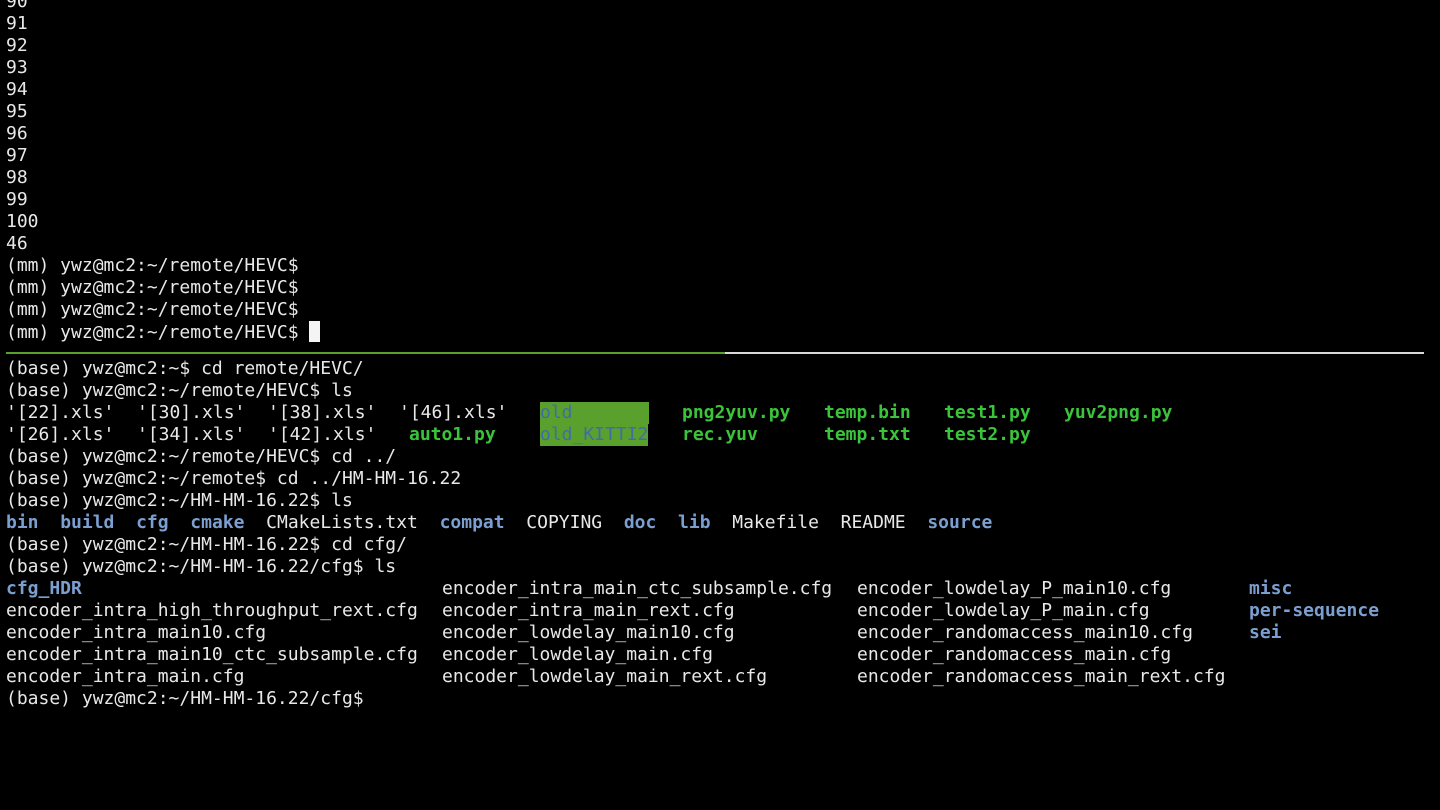  I want to click on directory-entry: cmake, so click(217, 522).